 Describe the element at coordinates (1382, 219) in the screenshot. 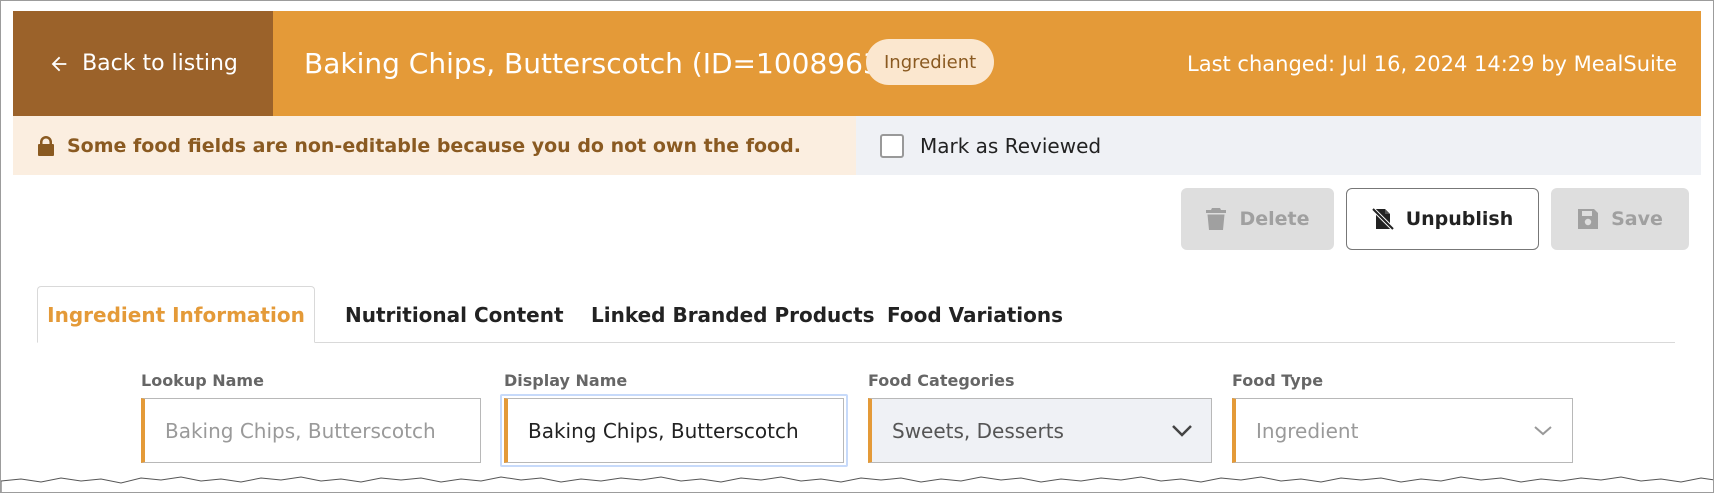

I see `unpublish-icon` at that location.